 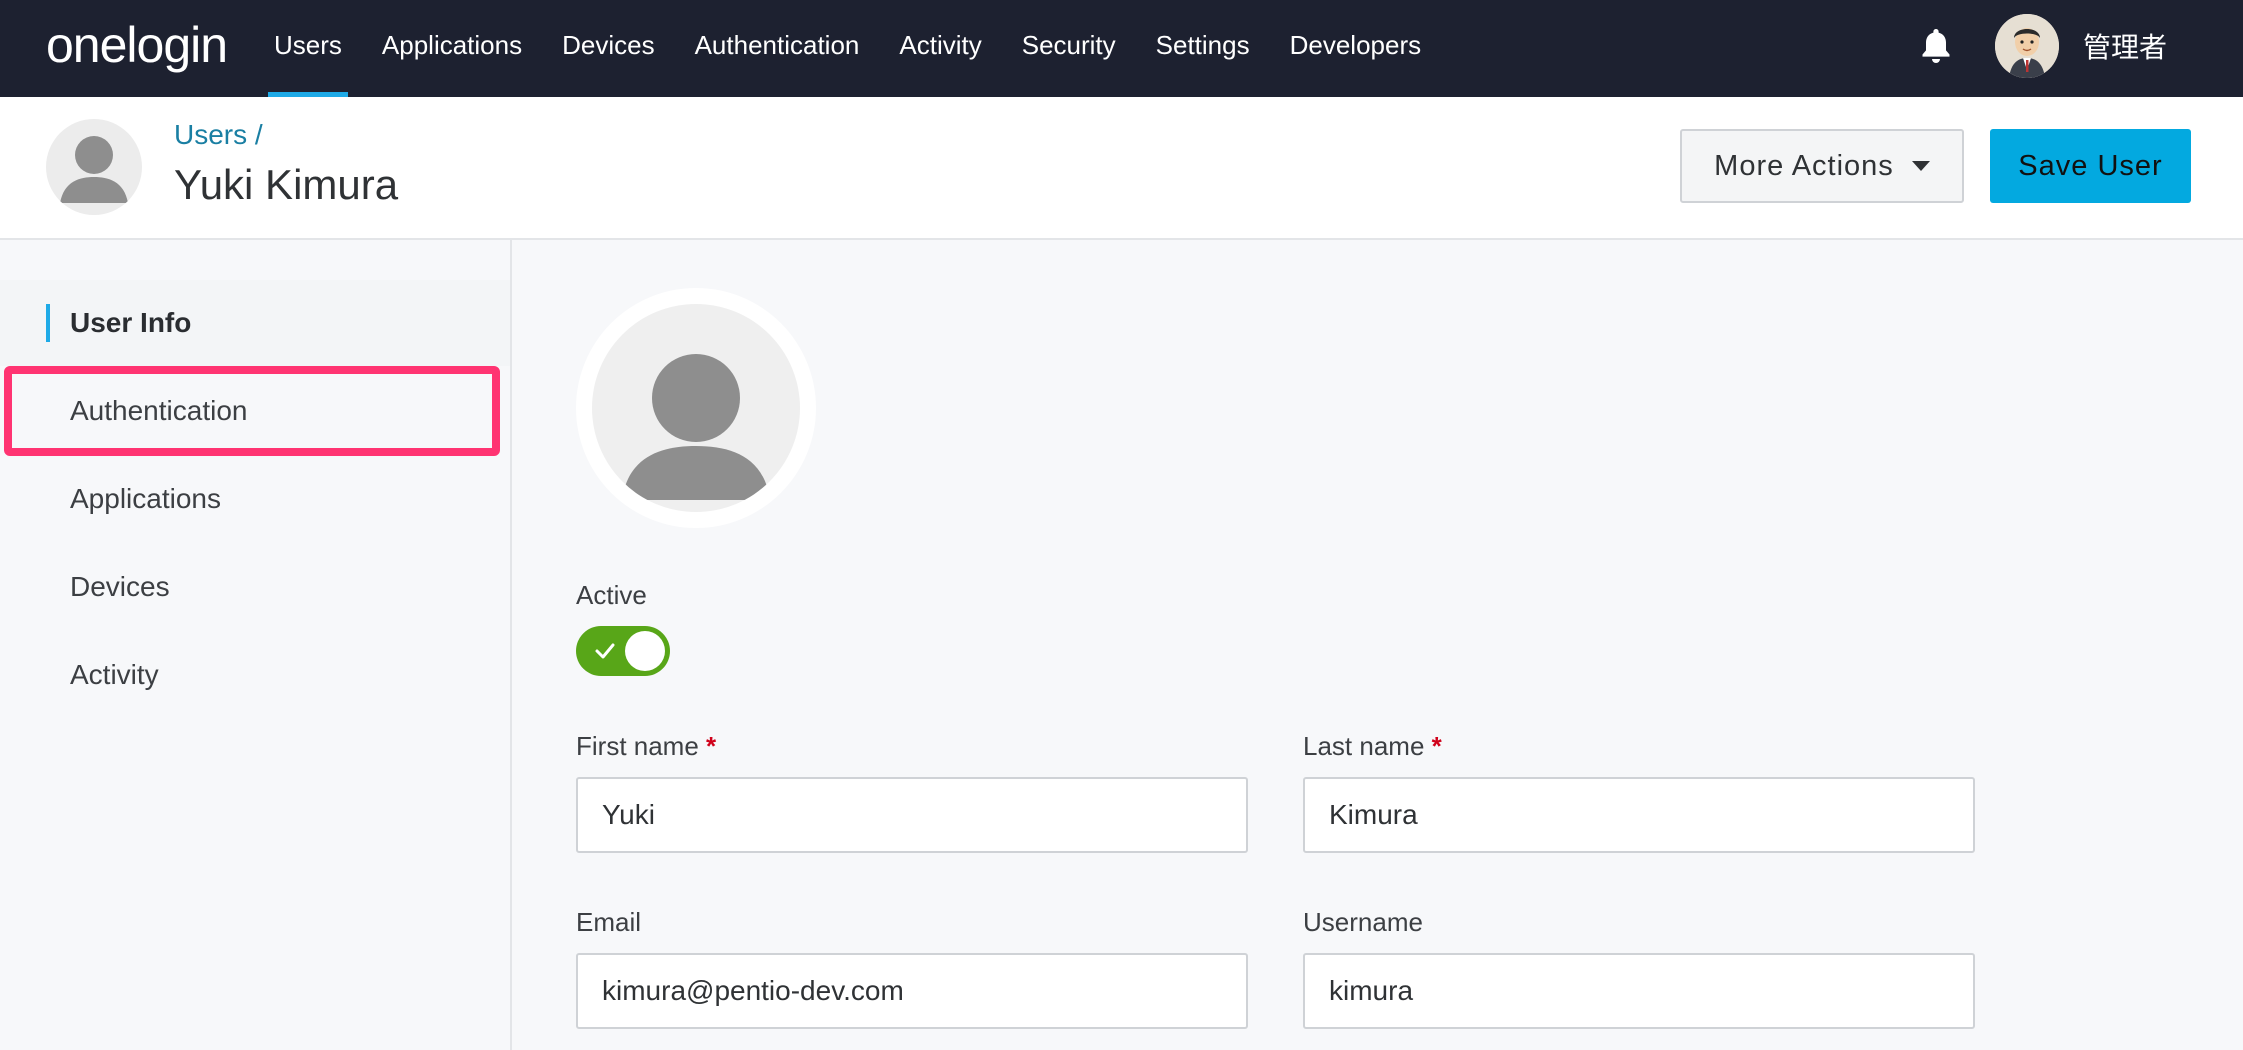 I want to click on sidebar-item-applications: Applications, so click(x=255, y=499).